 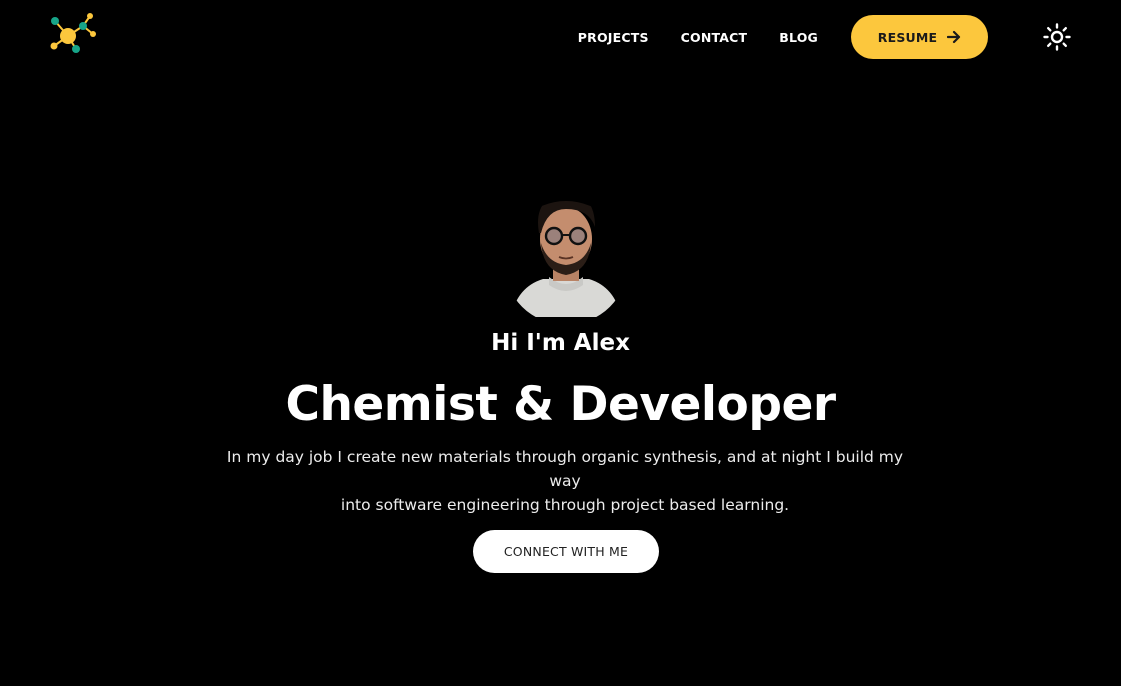 What do you see at coordinates (954, 37) in the screenshot?
I see `arrow-right-icon` at bounding box center [954, 37].